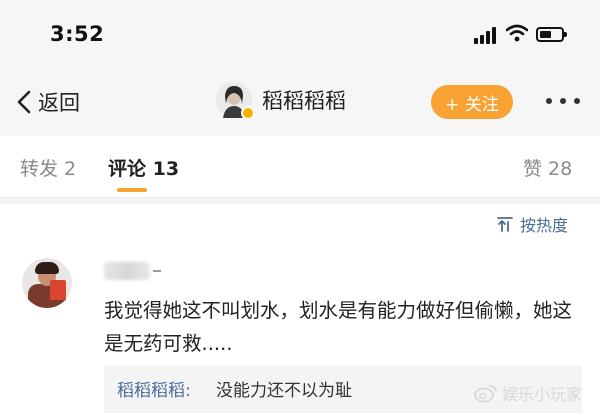 This screenshot has height=413, width=600. I want to click on sort-label: 按热度, so click(544, 225).